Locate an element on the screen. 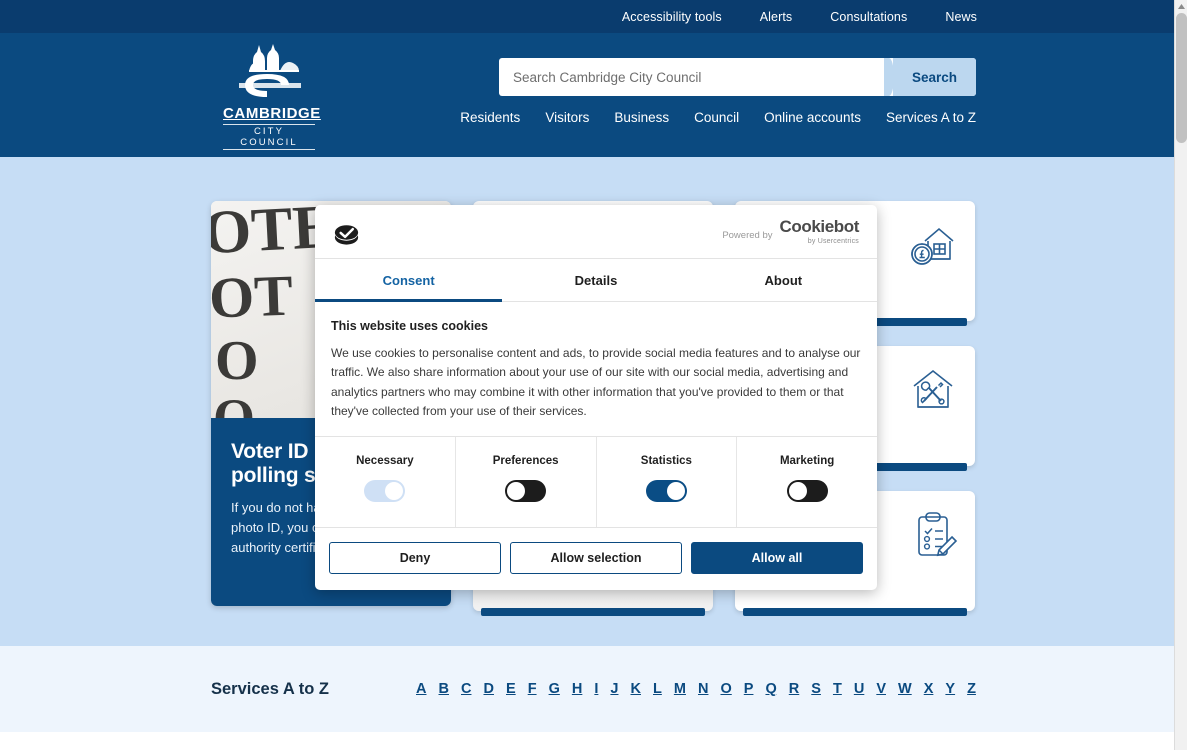 This screenshot has height=750, width=1200. cookiebot-brand-name: Cookiebot is located at coordinates (819, 226).